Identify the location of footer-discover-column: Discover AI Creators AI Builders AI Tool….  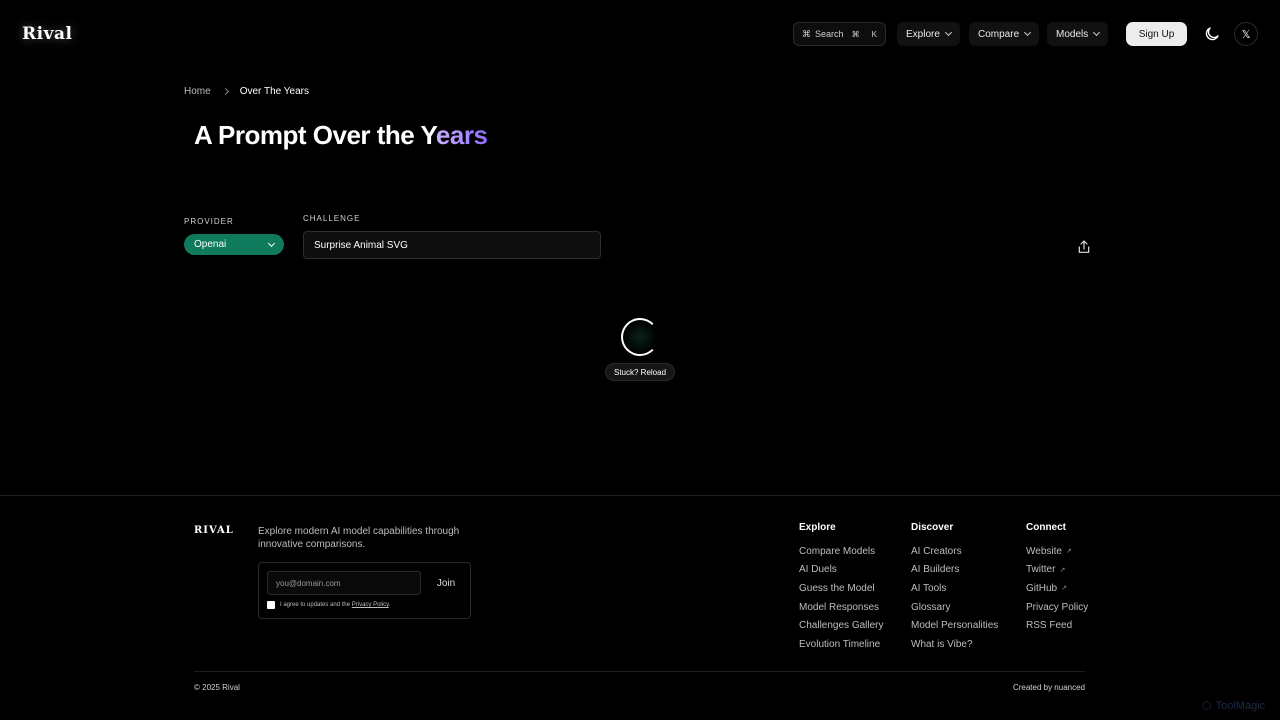
(954, 588).